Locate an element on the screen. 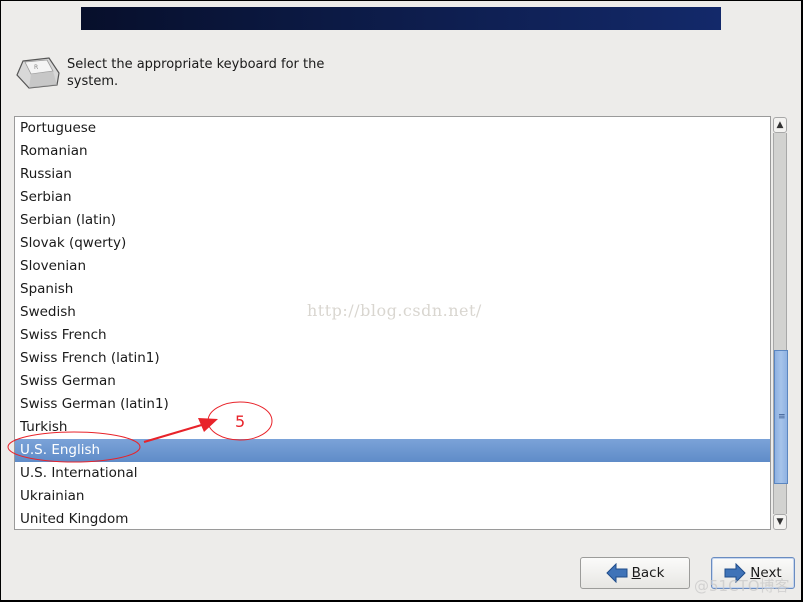 This screenshot has height=602, width=803. site-watermark: @51CTO博客 is located at coordinates (742, 586).